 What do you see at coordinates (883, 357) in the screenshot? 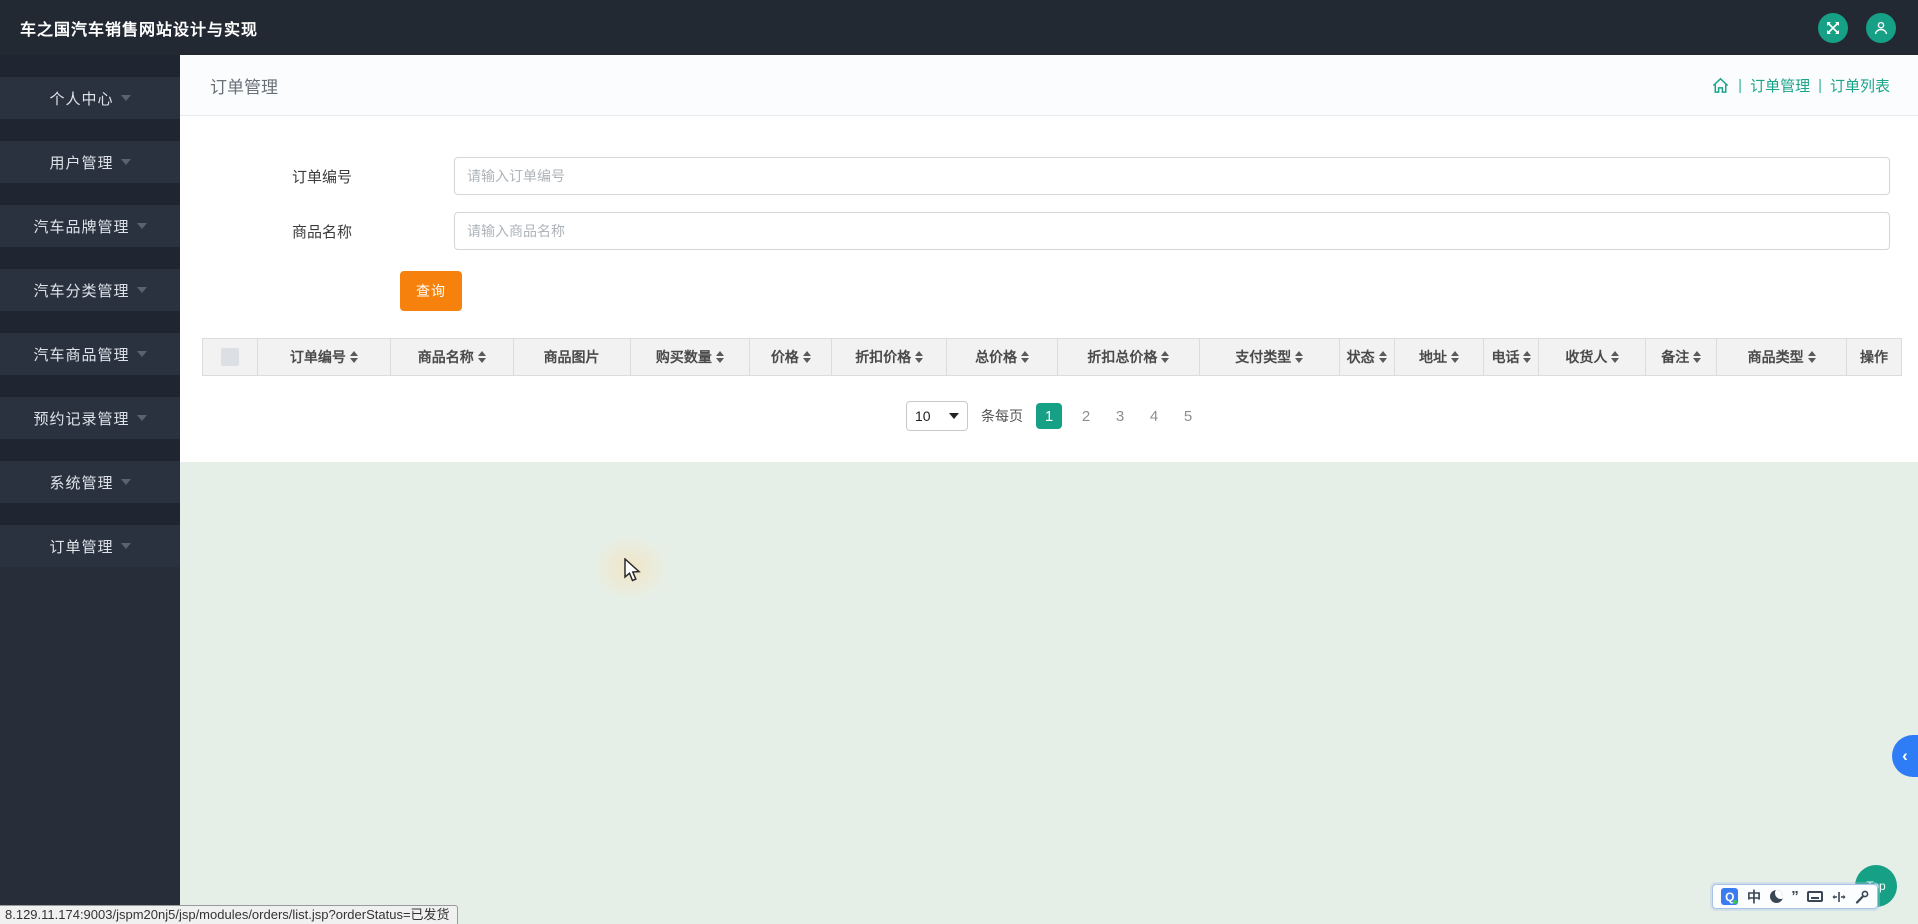
I see `column-label: 折扣价格` at bounding box center [883, 357].